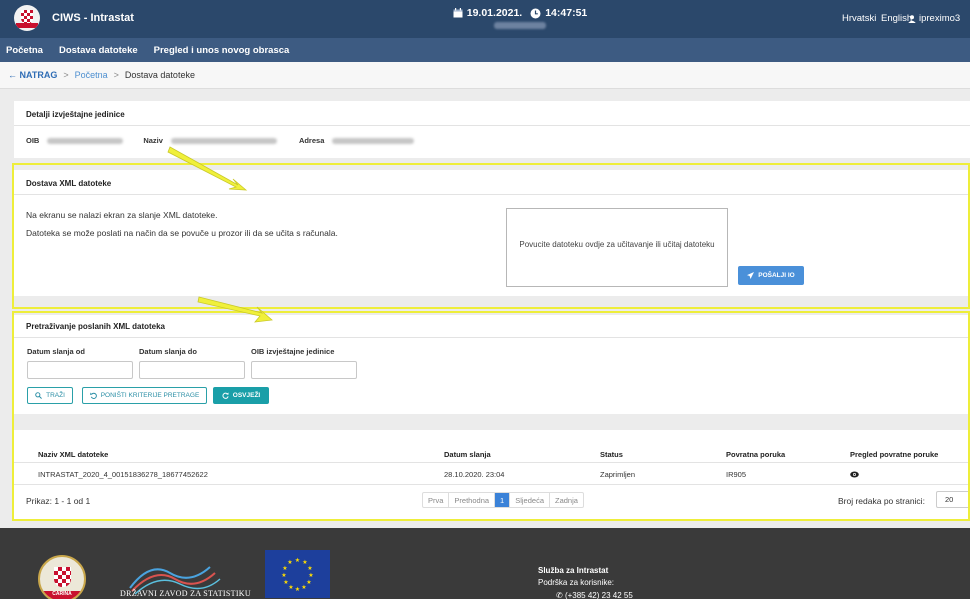  Describe the element at coordinates (297, 574) in the screenshot. I see `eu-flag-icon: ★ ★ ★ ★ ★ ★ ★ ★ ★ ★ ★ ★` at that location.